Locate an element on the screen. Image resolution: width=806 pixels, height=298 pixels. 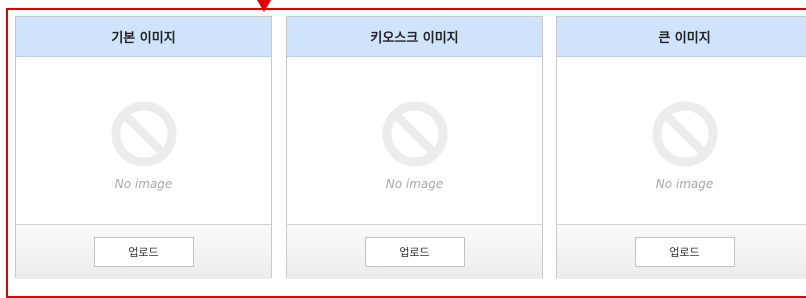
arrow-down-icon is located at coordinates (264, 6).